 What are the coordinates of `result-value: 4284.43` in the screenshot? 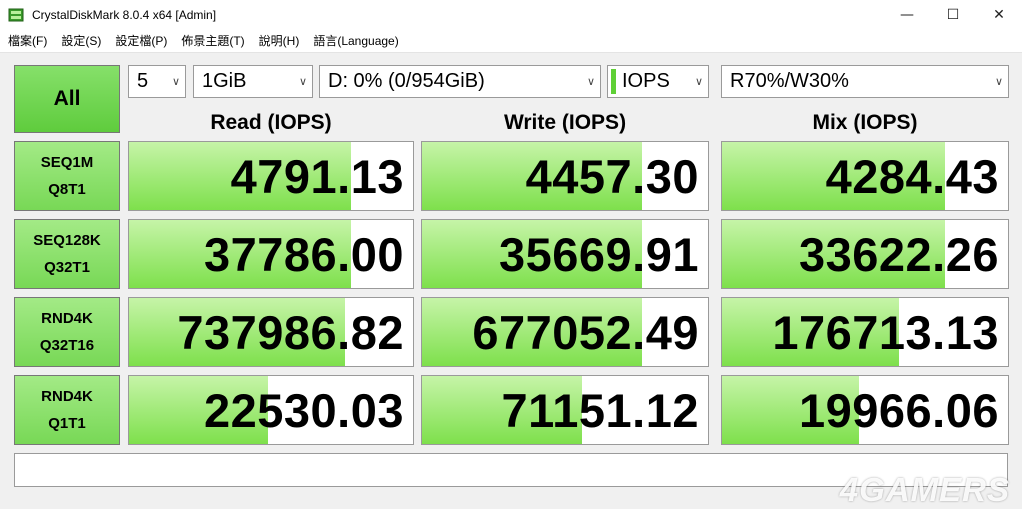 It's located at (912, 176).